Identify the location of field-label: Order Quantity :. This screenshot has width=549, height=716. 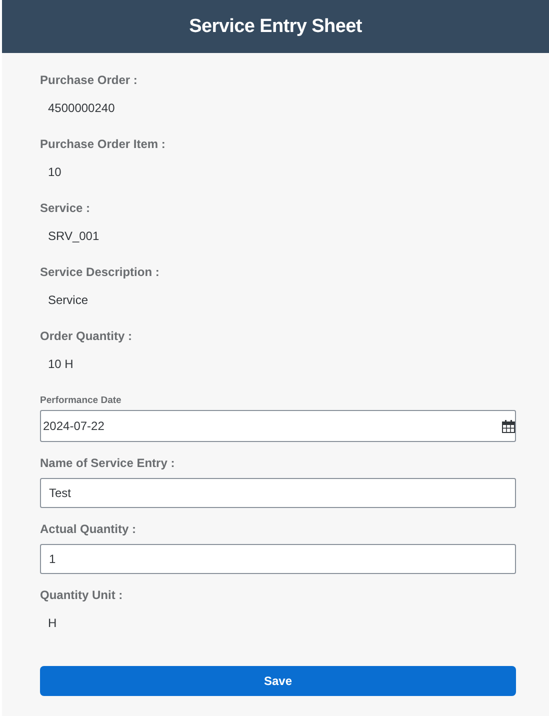
(87, 336).